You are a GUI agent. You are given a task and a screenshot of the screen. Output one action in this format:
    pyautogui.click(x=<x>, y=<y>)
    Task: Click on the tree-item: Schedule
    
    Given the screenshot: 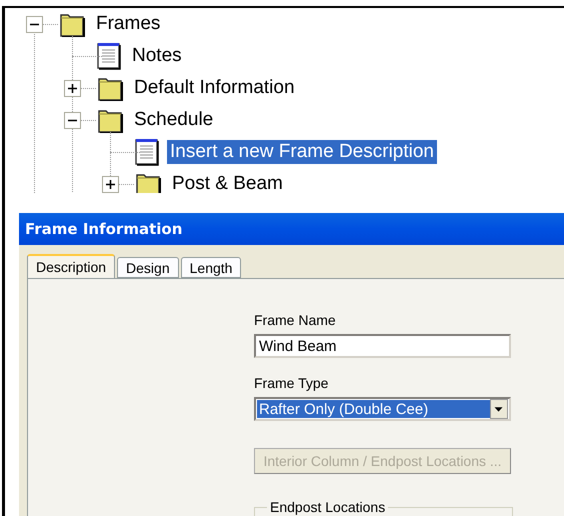 What is the action you would take?
    pyautogui.click(x=173, y=120)
    